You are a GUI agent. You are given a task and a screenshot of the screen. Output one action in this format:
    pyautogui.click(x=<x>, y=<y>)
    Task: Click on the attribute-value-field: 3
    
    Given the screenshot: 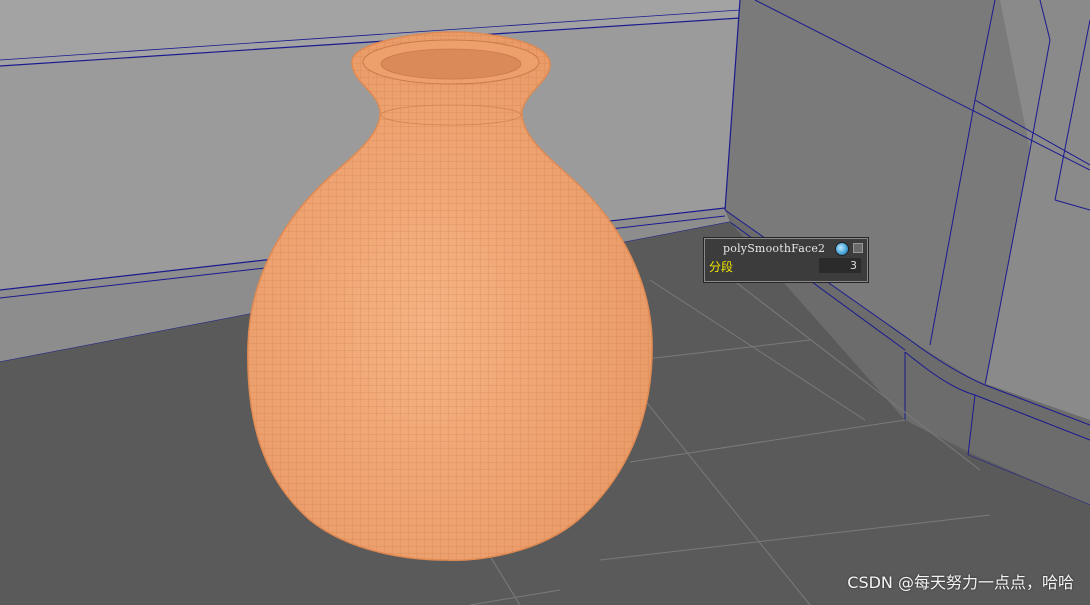 What is the action you would take?
    pyautogui.click(x=840, y=265)
    